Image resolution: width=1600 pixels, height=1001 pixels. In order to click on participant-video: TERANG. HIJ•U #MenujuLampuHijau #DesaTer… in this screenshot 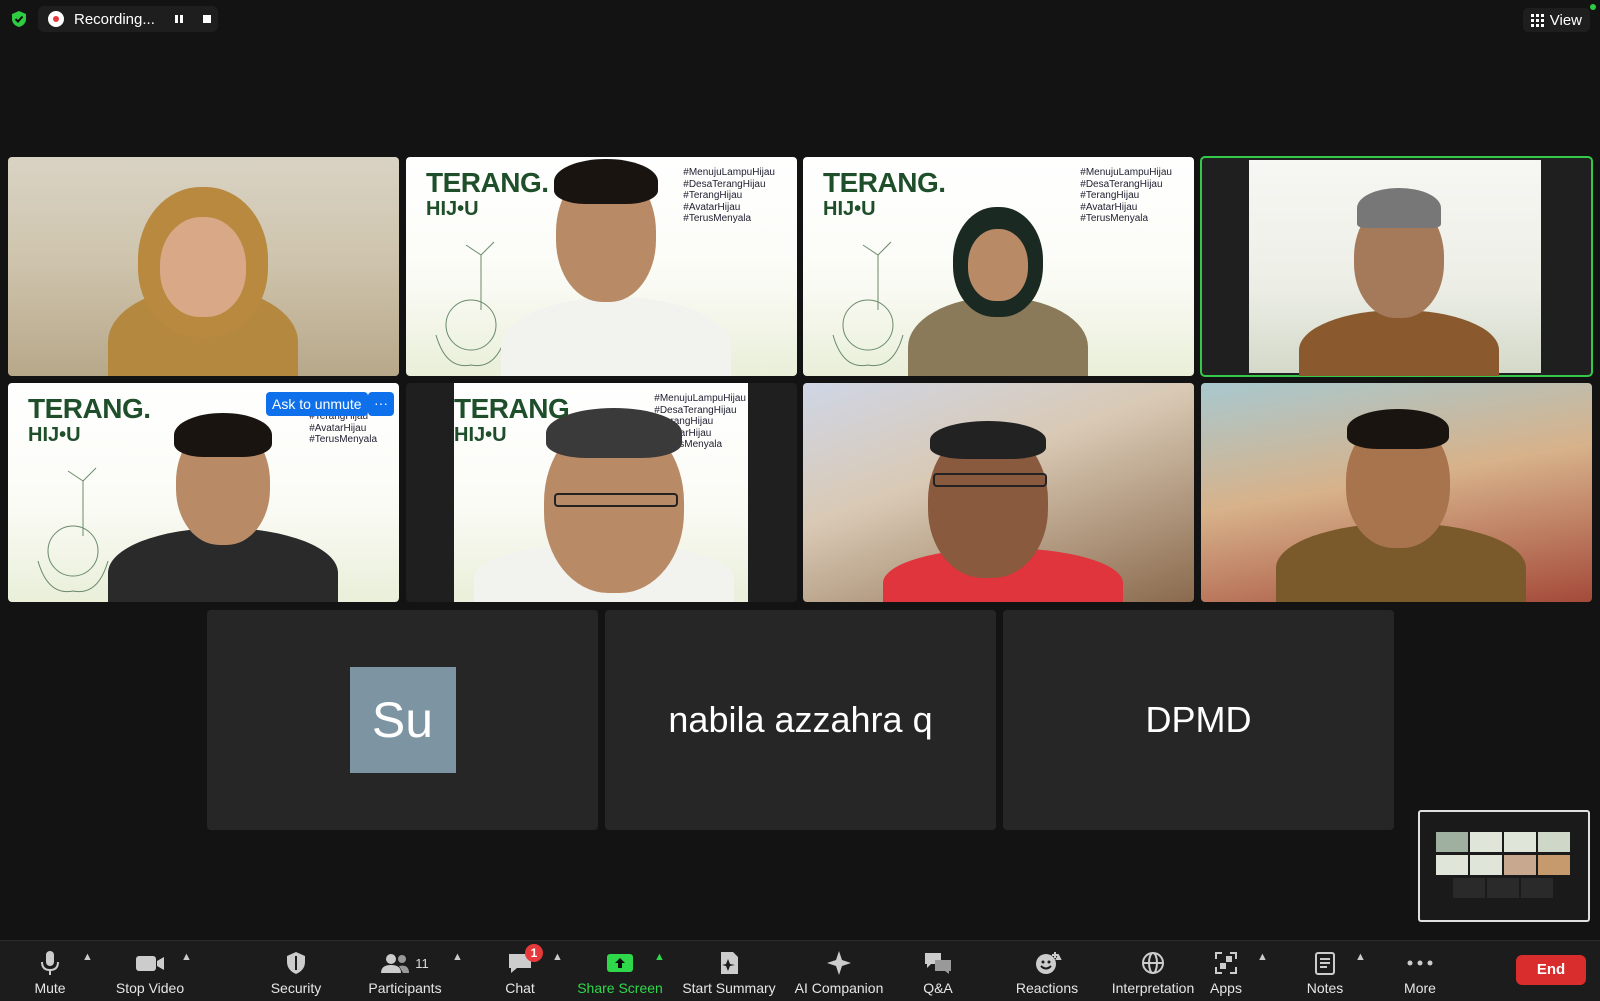, I will do `click(601, 492)`.